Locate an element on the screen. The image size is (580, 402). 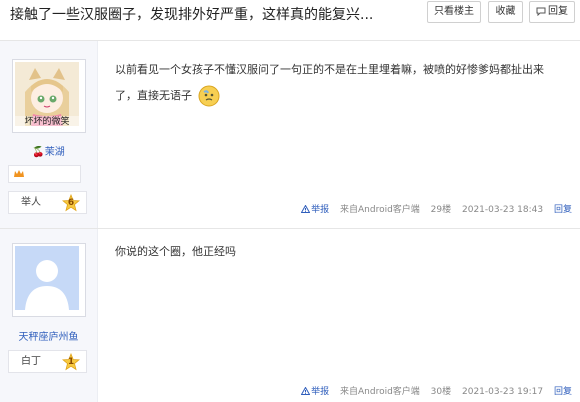
thread-header: 接触了一些汉服圈子，发现排外好严重，这样真的能复兴... 只看楼主 收藏 回复 is located at coordinates (290, 14).